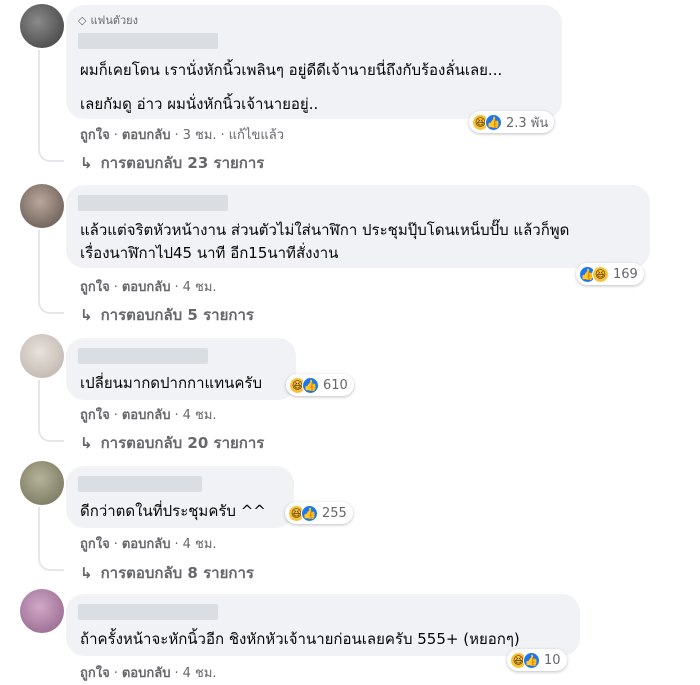 The image size is (700, 685). What do you see at coordinates (319, 513) in the screenshot?
I see `reaction-summary: 😆 👍 255` at bounding box center [319, 513].